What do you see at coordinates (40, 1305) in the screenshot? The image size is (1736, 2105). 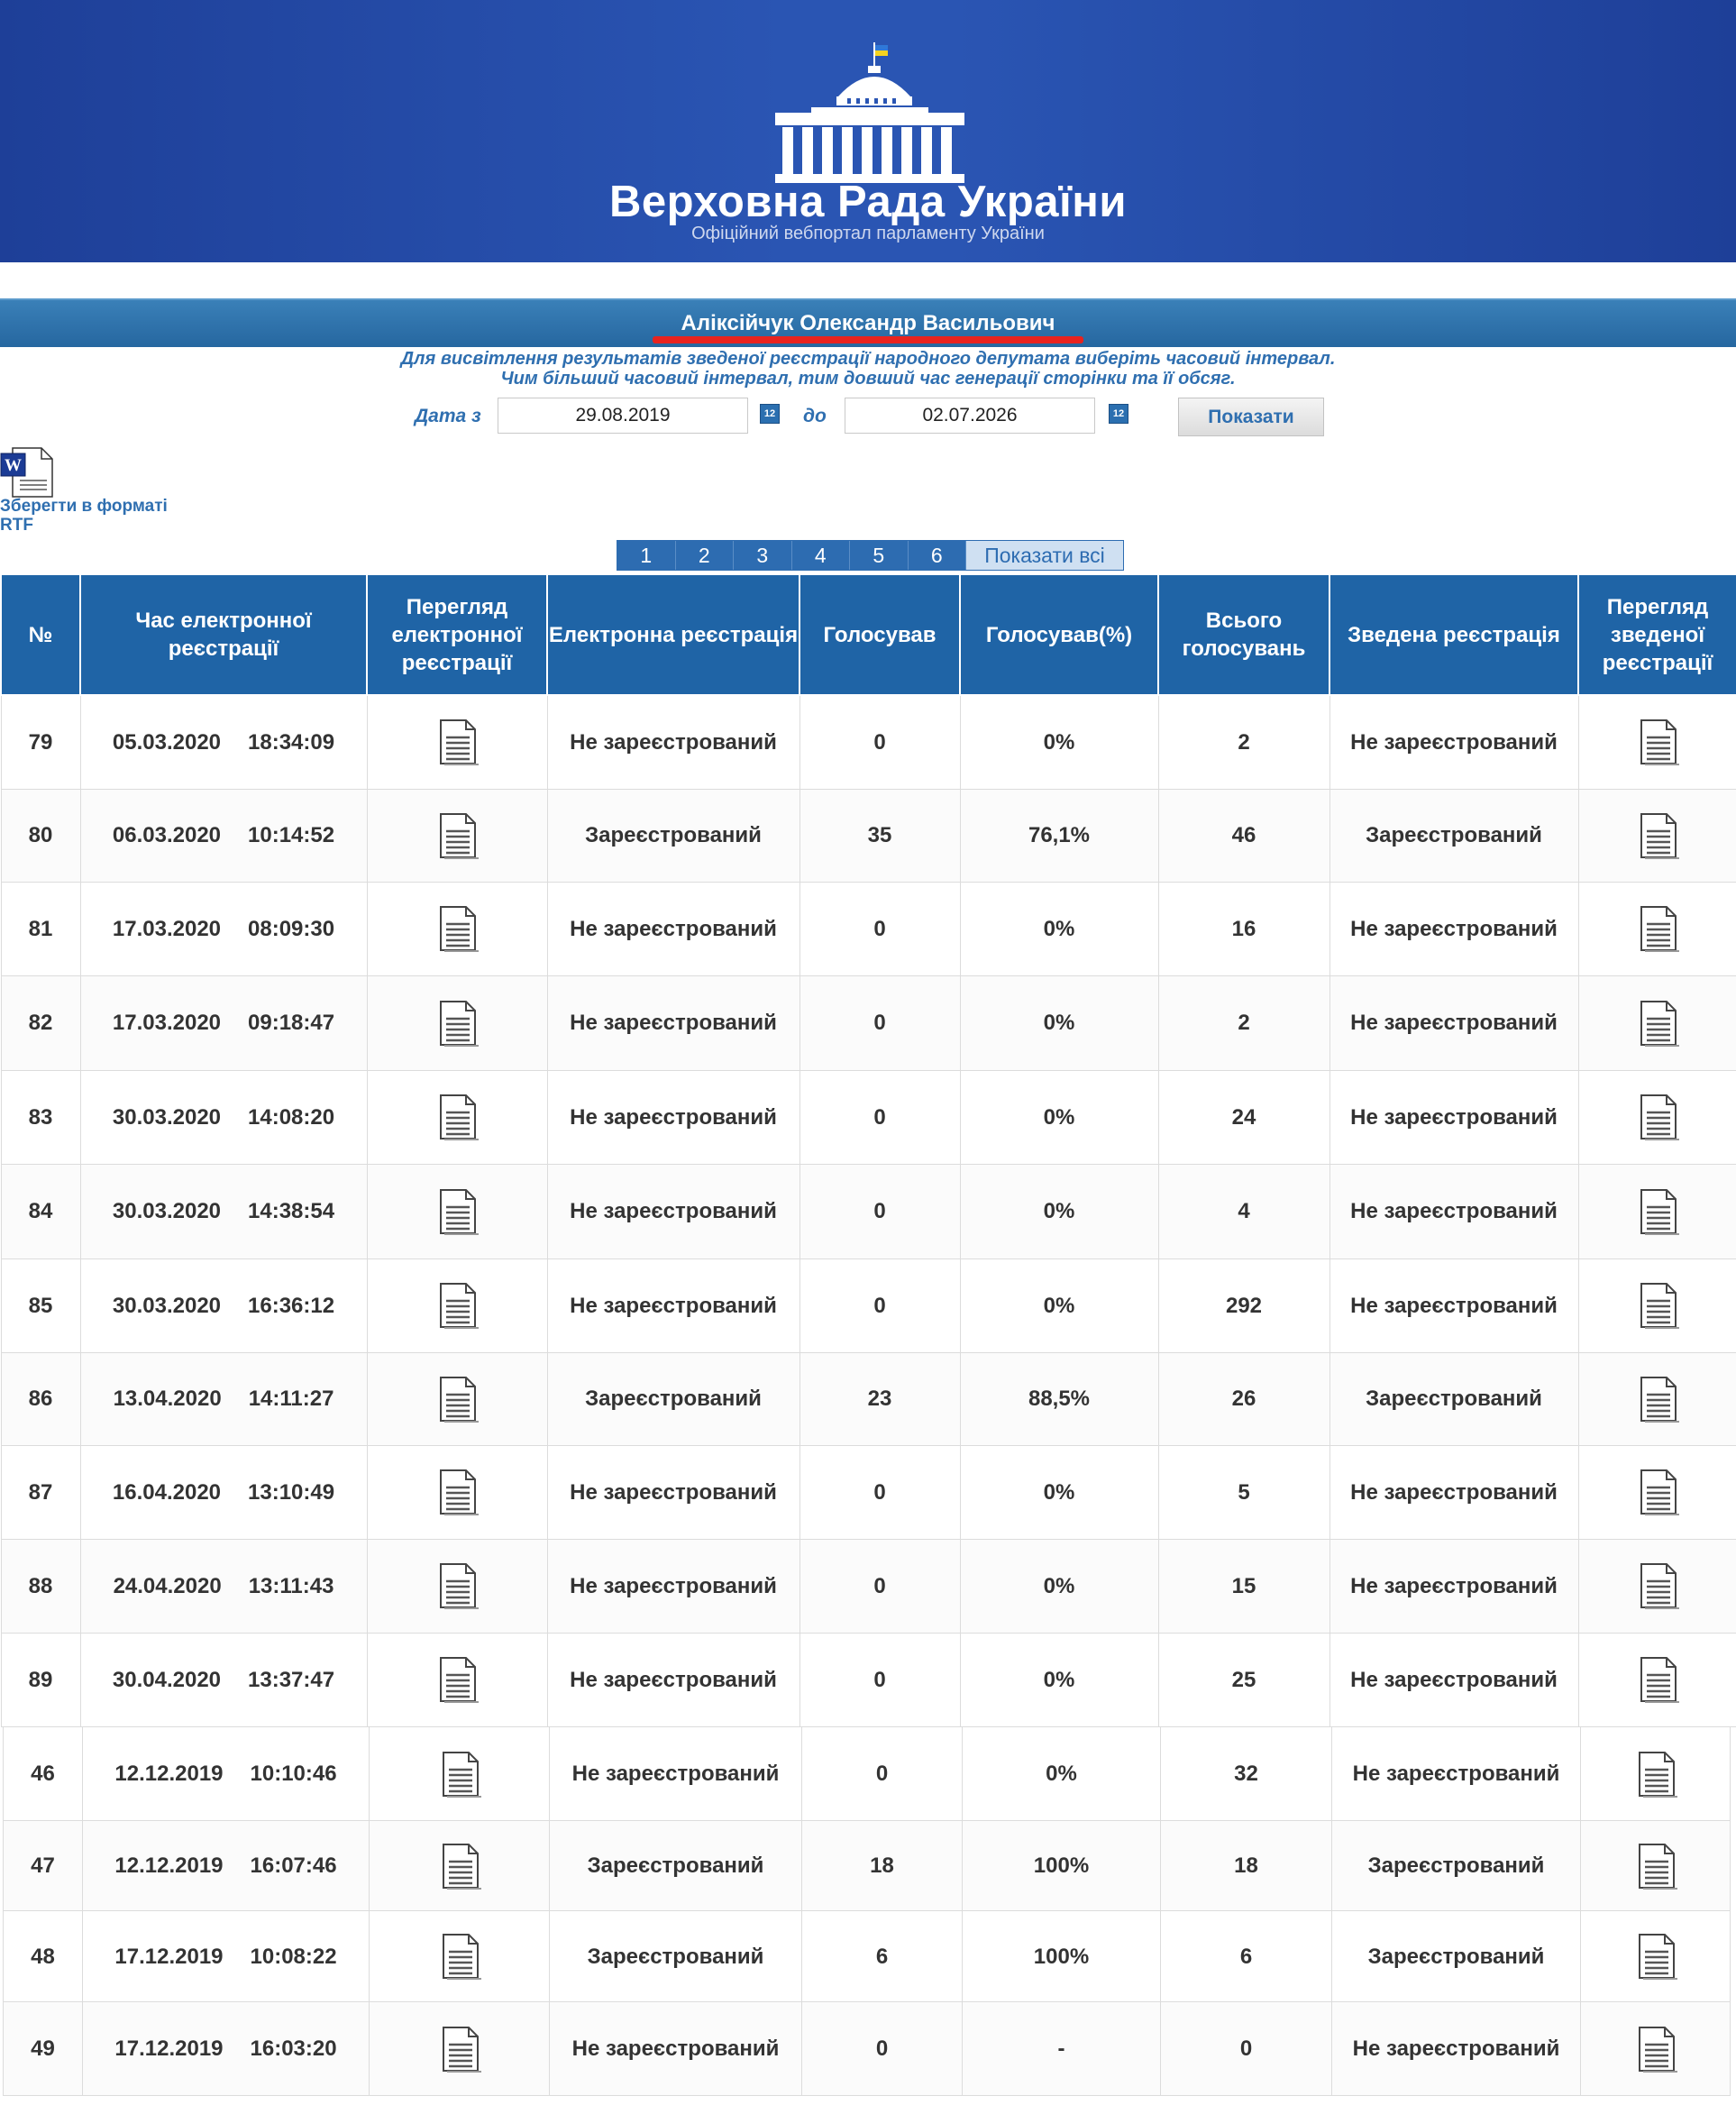 I see `row-number: 85` at bounding box center [40, 1305].